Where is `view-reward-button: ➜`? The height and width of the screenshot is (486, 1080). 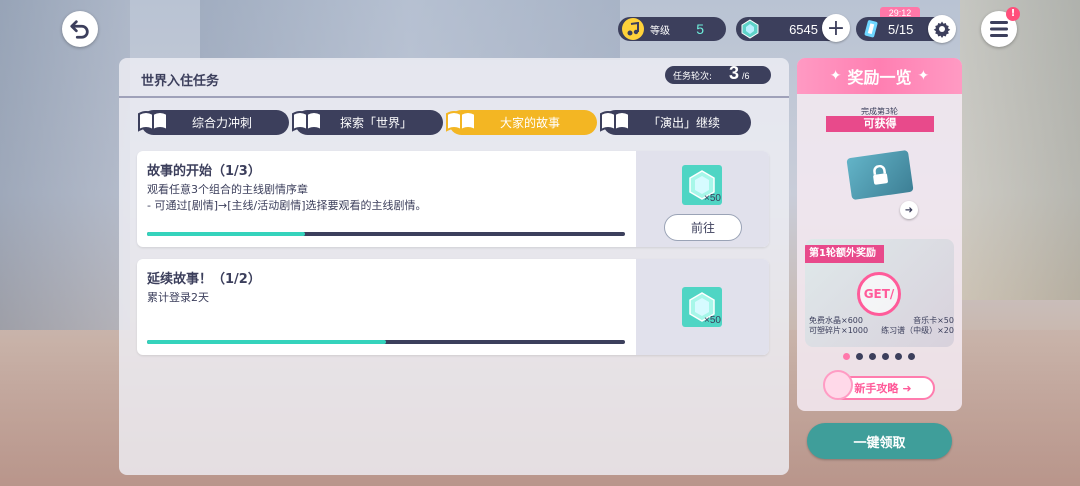
view-reward-button: ➜ is located at coordinates (909, 210).